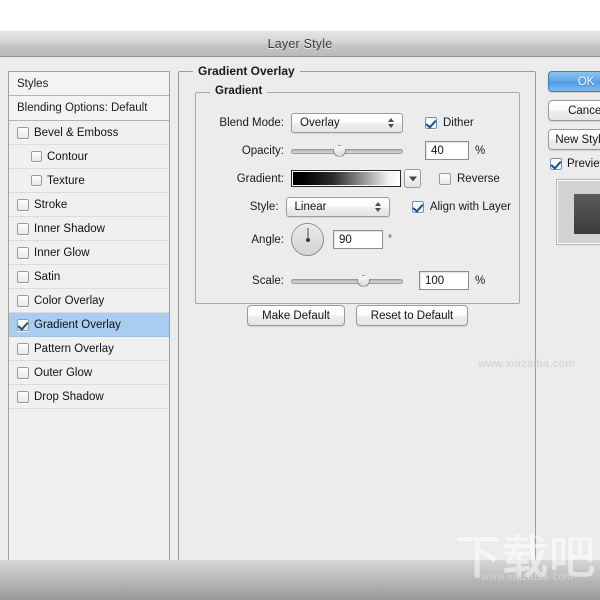 Image resolution: width=600 pixels, height=600 pixels. What do you see at coordinates (51, 204) in the screenshot?
I see `style-label: Stroke` at bounding box center [51, 204].